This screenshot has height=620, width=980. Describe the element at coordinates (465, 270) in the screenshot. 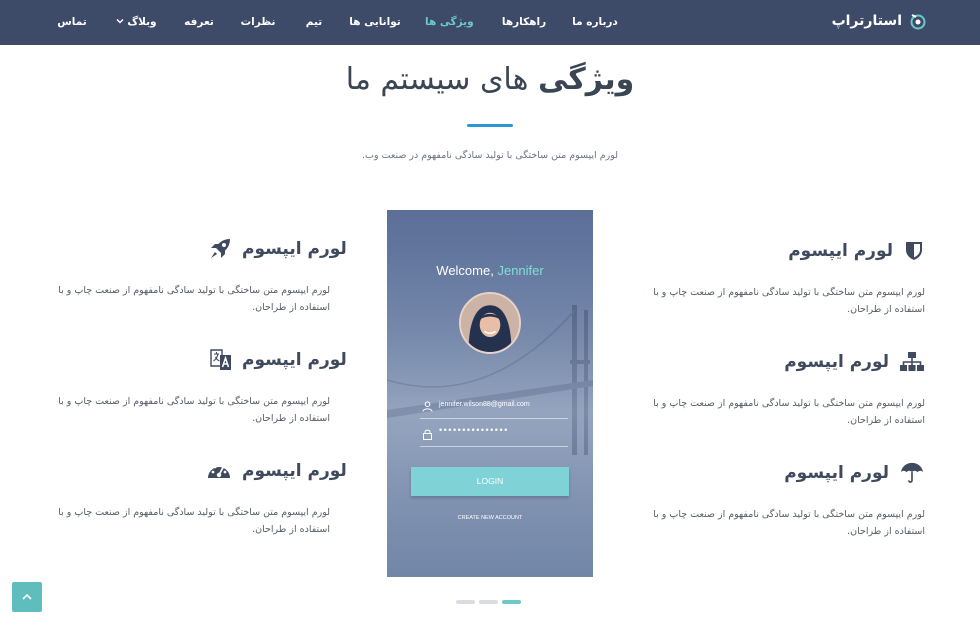

I see `welcome-greeting: Welcome,` at that location.